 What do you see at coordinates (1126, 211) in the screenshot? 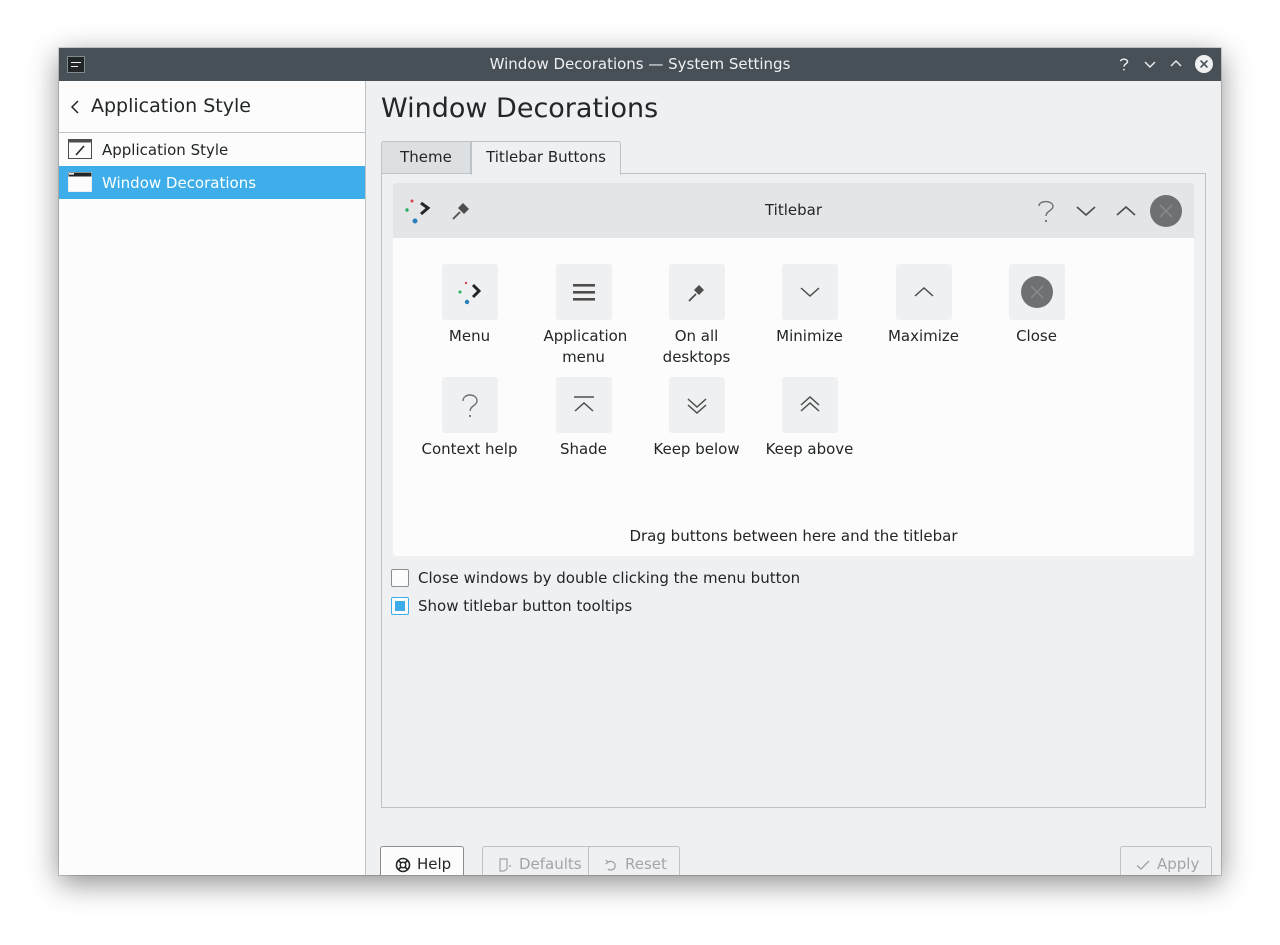
I see `maximize-icon` at bounding box center [1126, 211].